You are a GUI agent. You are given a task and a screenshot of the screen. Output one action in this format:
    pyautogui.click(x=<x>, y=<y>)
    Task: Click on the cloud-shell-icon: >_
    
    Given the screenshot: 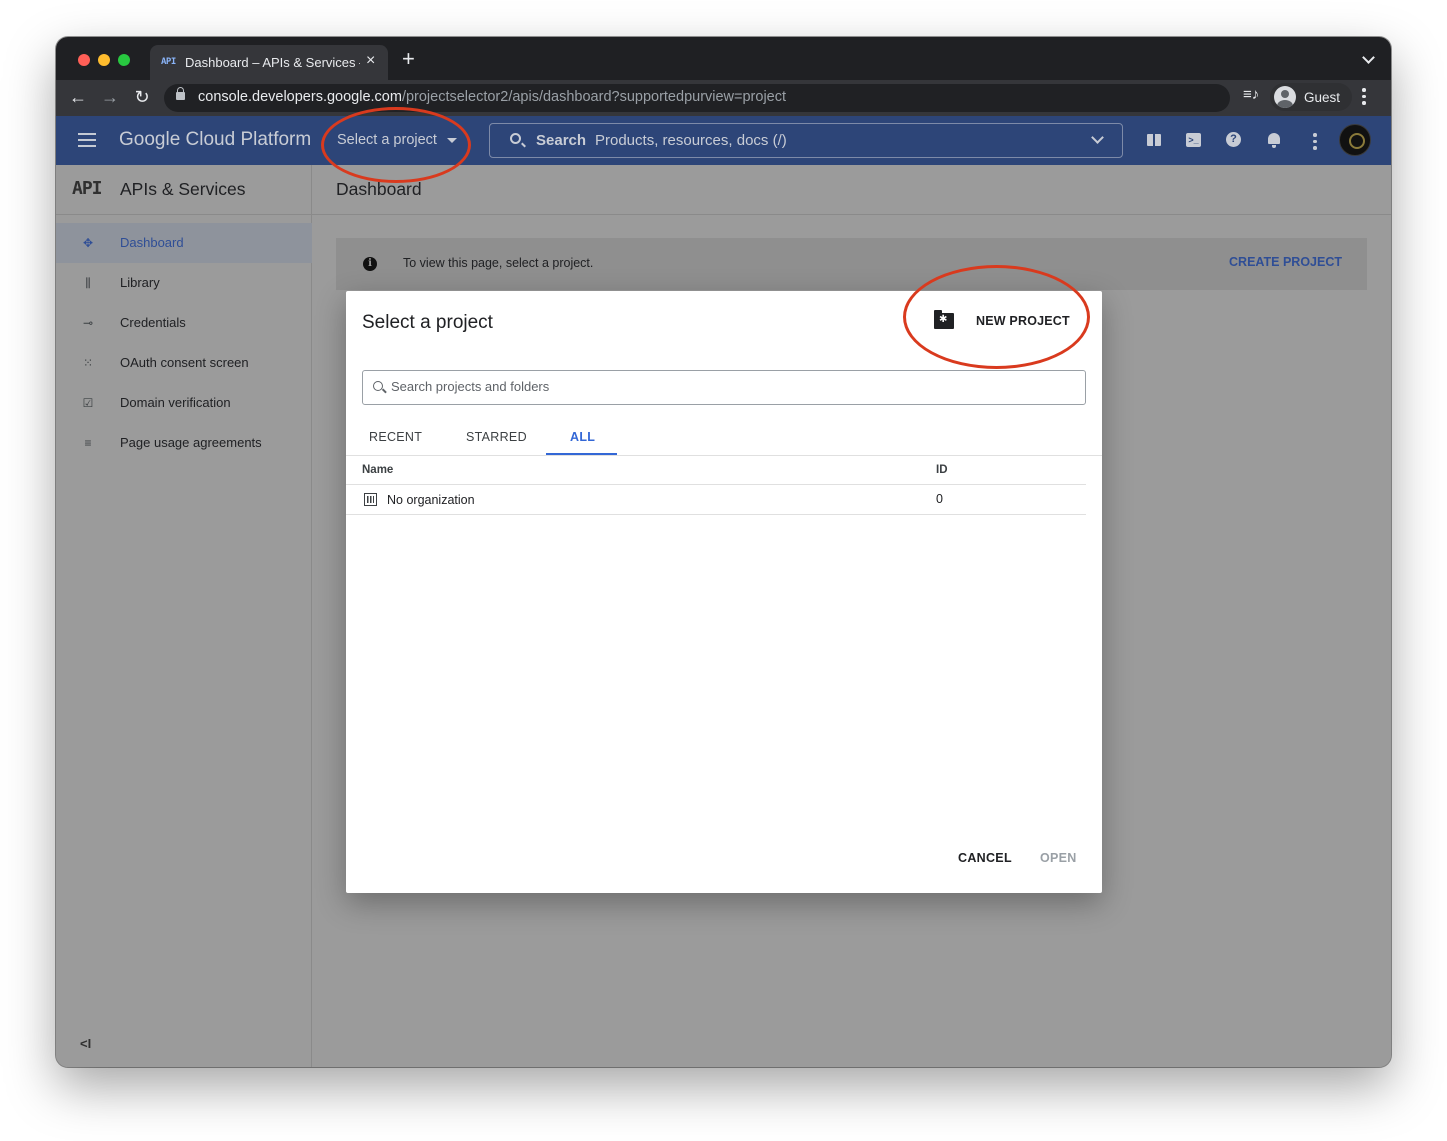 What is the action you would take?
    pyautogui.click(x=1194, y=140)
    